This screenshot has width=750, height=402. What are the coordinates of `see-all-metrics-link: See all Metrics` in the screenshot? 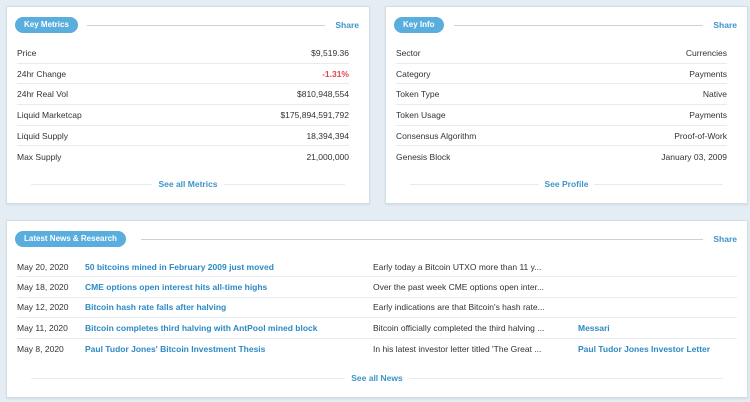 It's located at (188, 184).